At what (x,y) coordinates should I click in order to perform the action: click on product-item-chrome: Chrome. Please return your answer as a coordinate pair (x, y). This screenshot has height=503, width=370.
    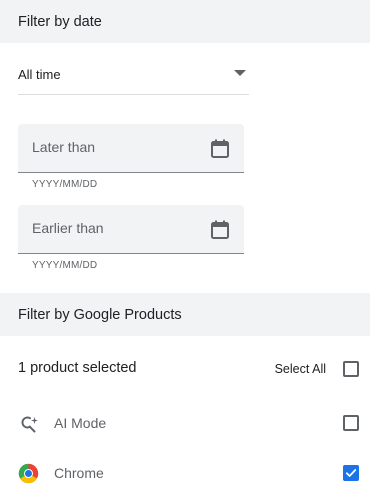
    Looking at the image, I should click on (185, 473).